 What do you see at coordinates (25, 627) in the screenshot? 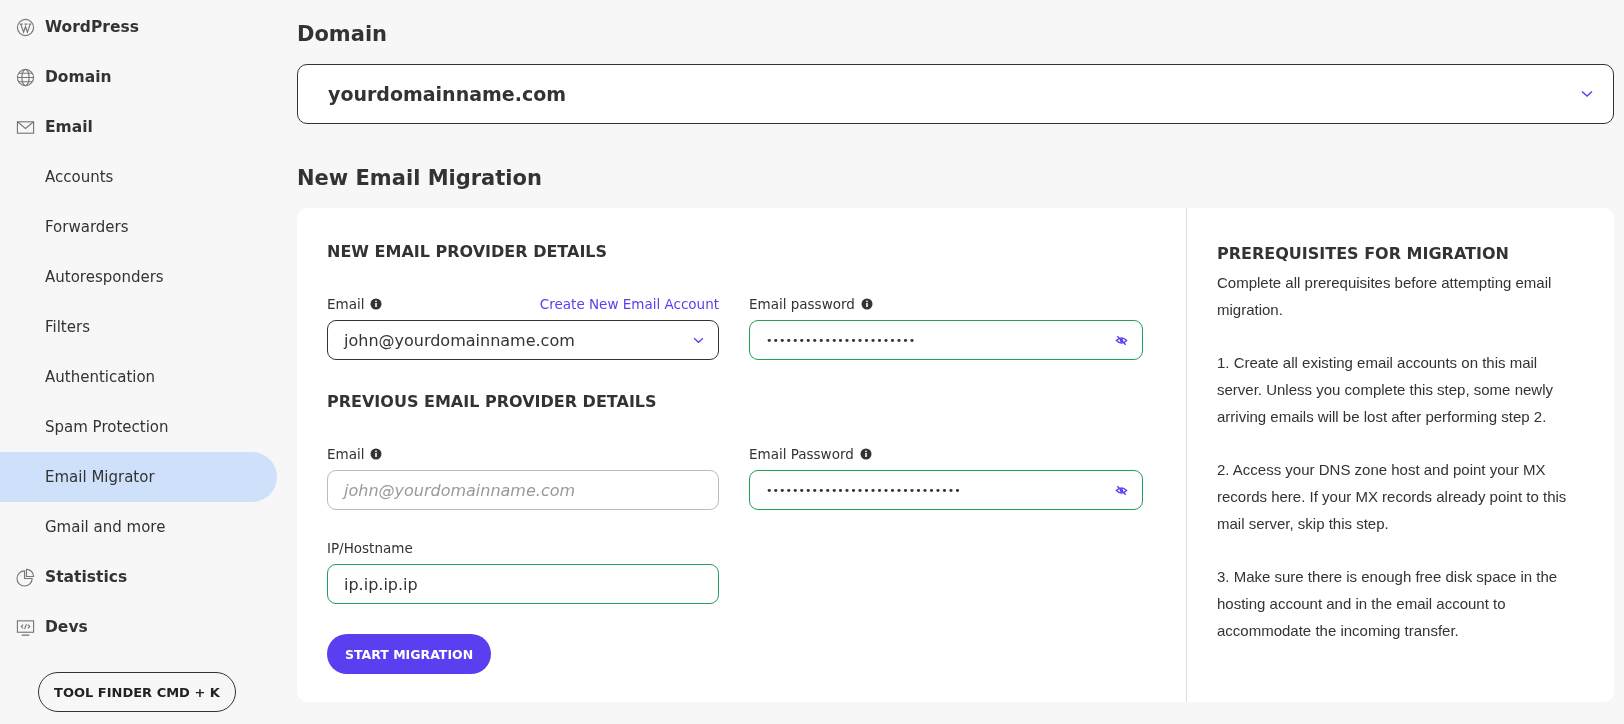
I see `code-window-icon` at bounding box center [25, 627].